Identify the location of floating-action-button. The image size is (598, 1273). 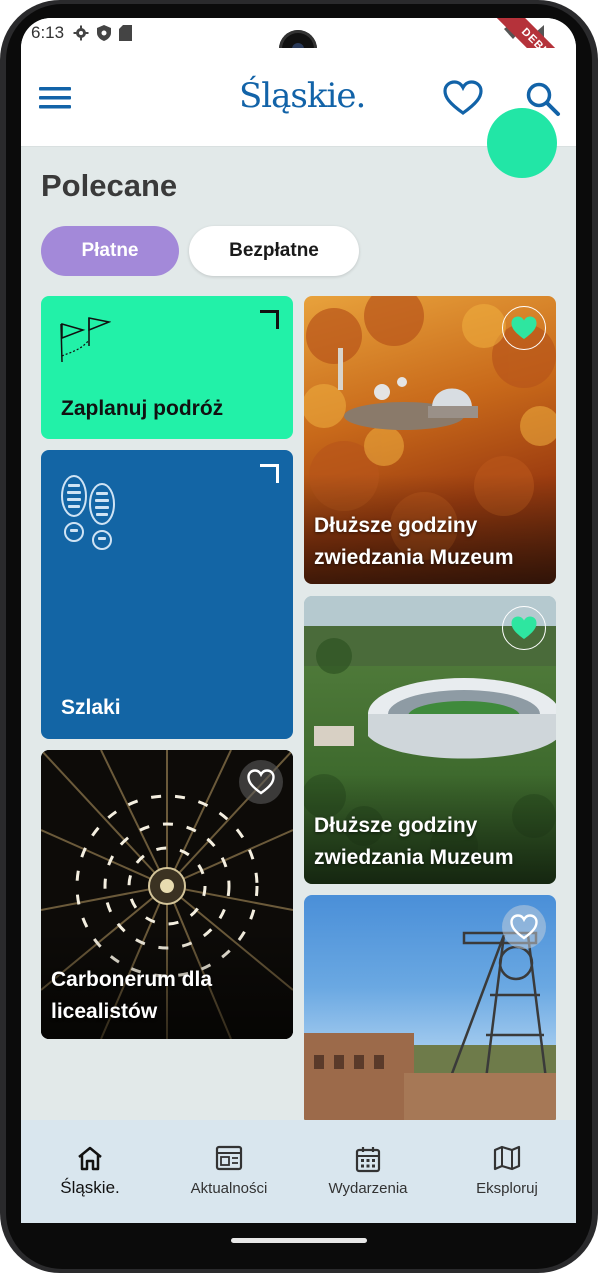
(522, 143).